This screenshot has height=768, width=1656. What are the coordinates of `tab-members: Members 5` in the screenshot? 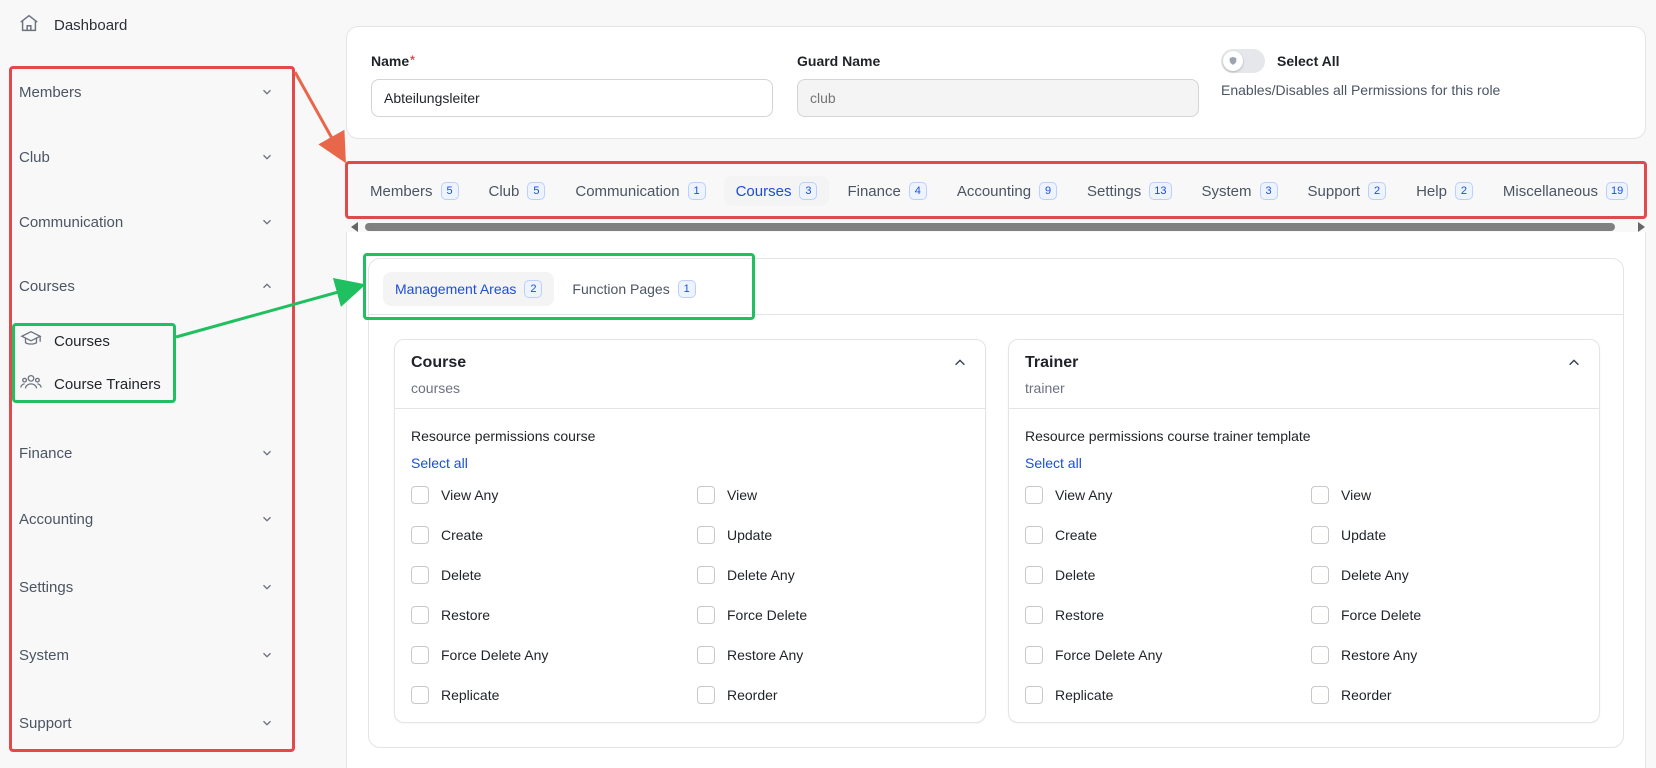 It's located at (414, 191).